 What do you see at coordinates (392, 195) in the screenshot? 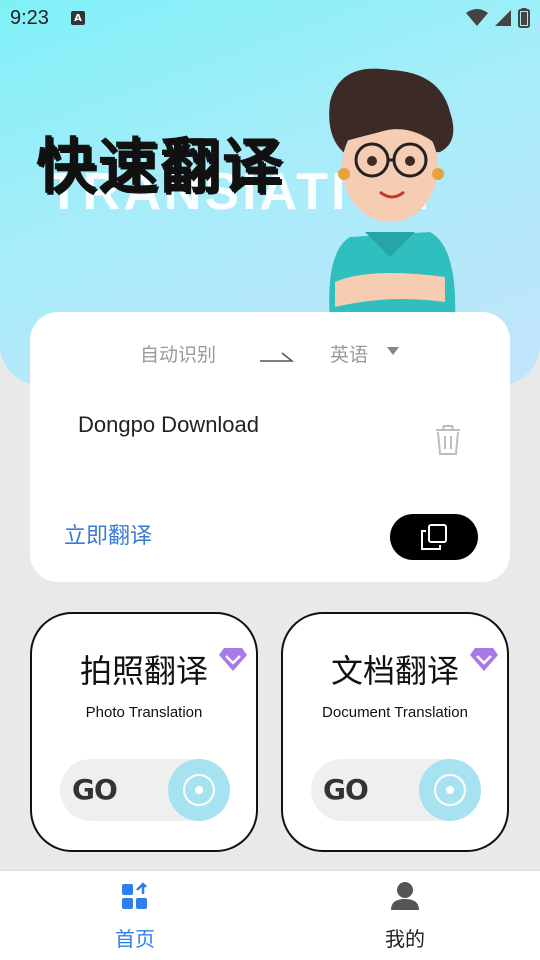
I see `mascot-illustration` at bounding box center [392, 195].